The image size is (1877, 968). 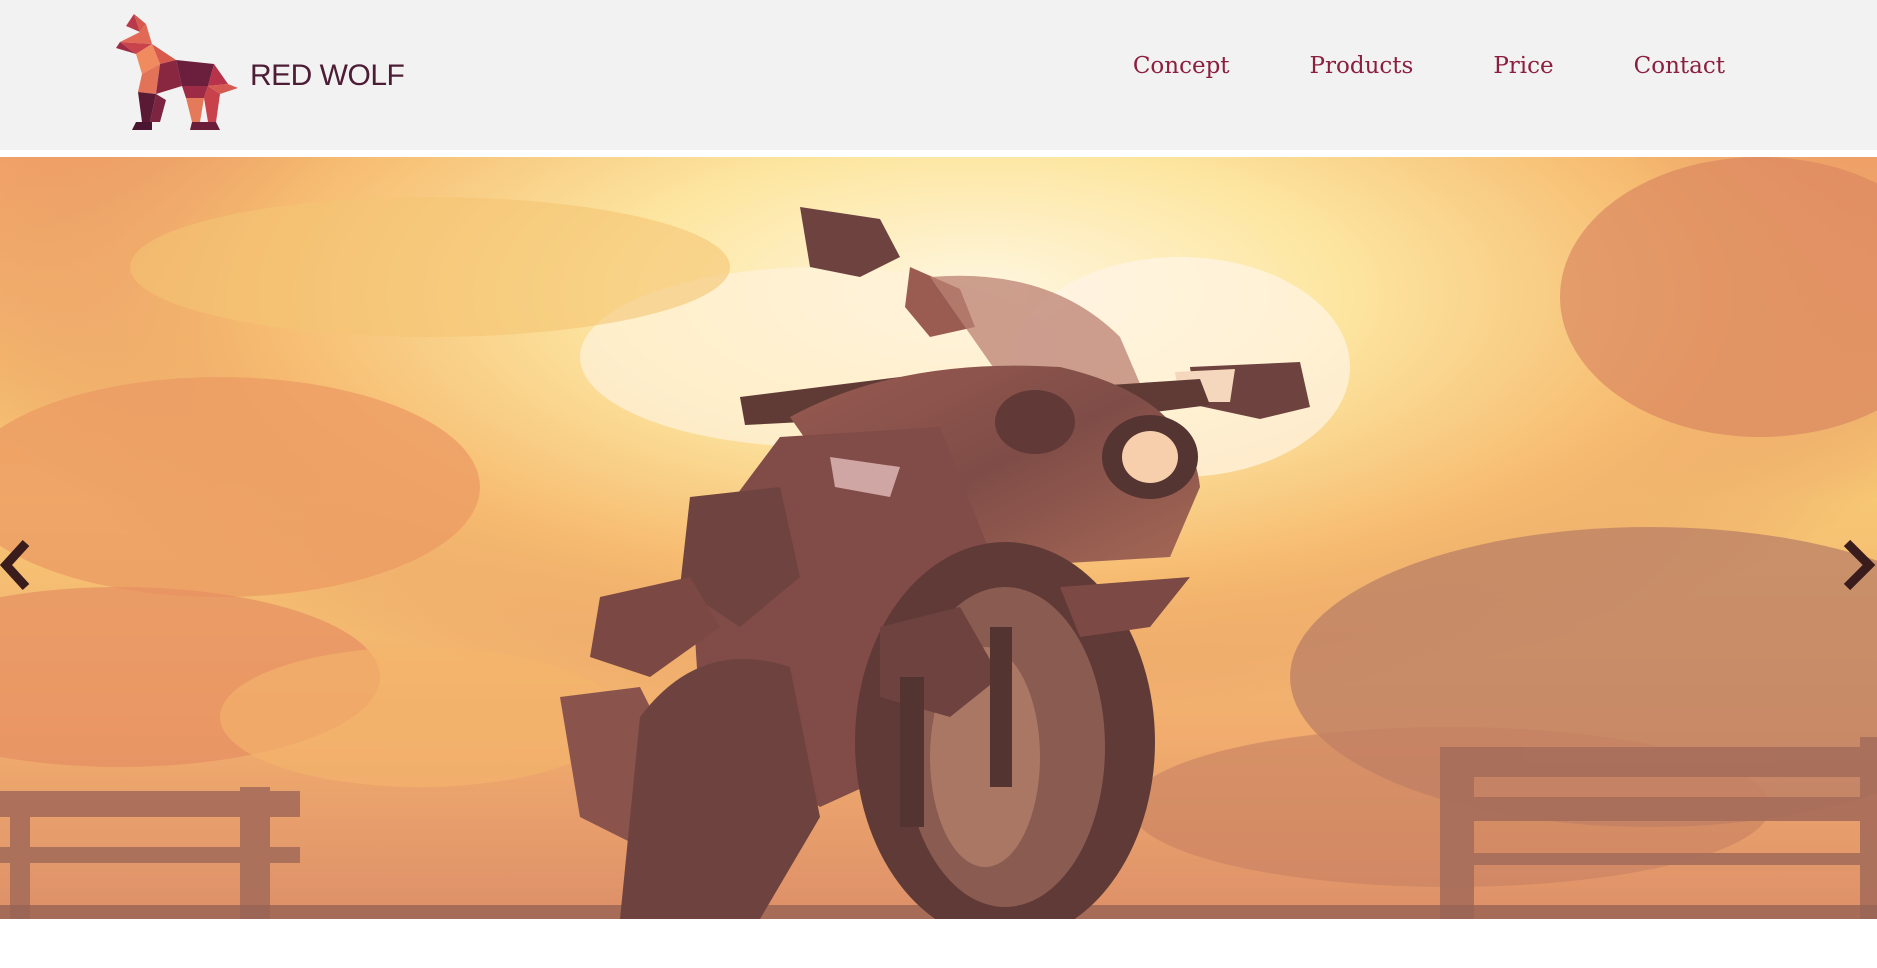 I want to click on nav-concept-link: Concept, so click(x=1181, y=66).